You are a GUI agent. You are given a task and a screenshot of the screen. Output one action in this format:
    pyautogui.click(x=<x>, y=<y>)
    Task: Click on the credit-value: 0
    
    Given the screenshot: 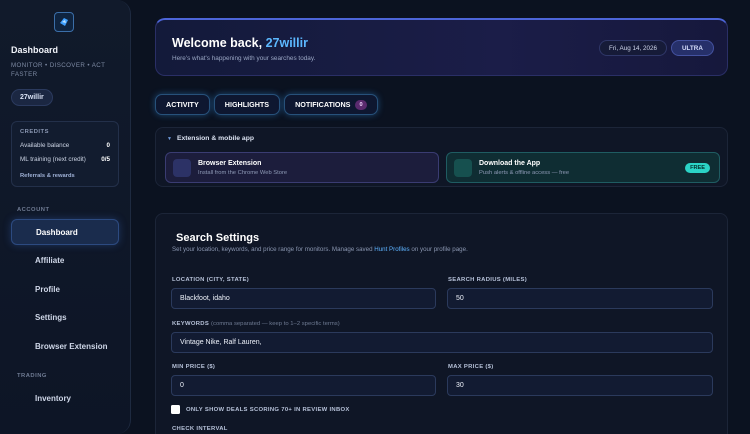 What is the action you would take?
    pyautogui.click(x=108, y=145)
    